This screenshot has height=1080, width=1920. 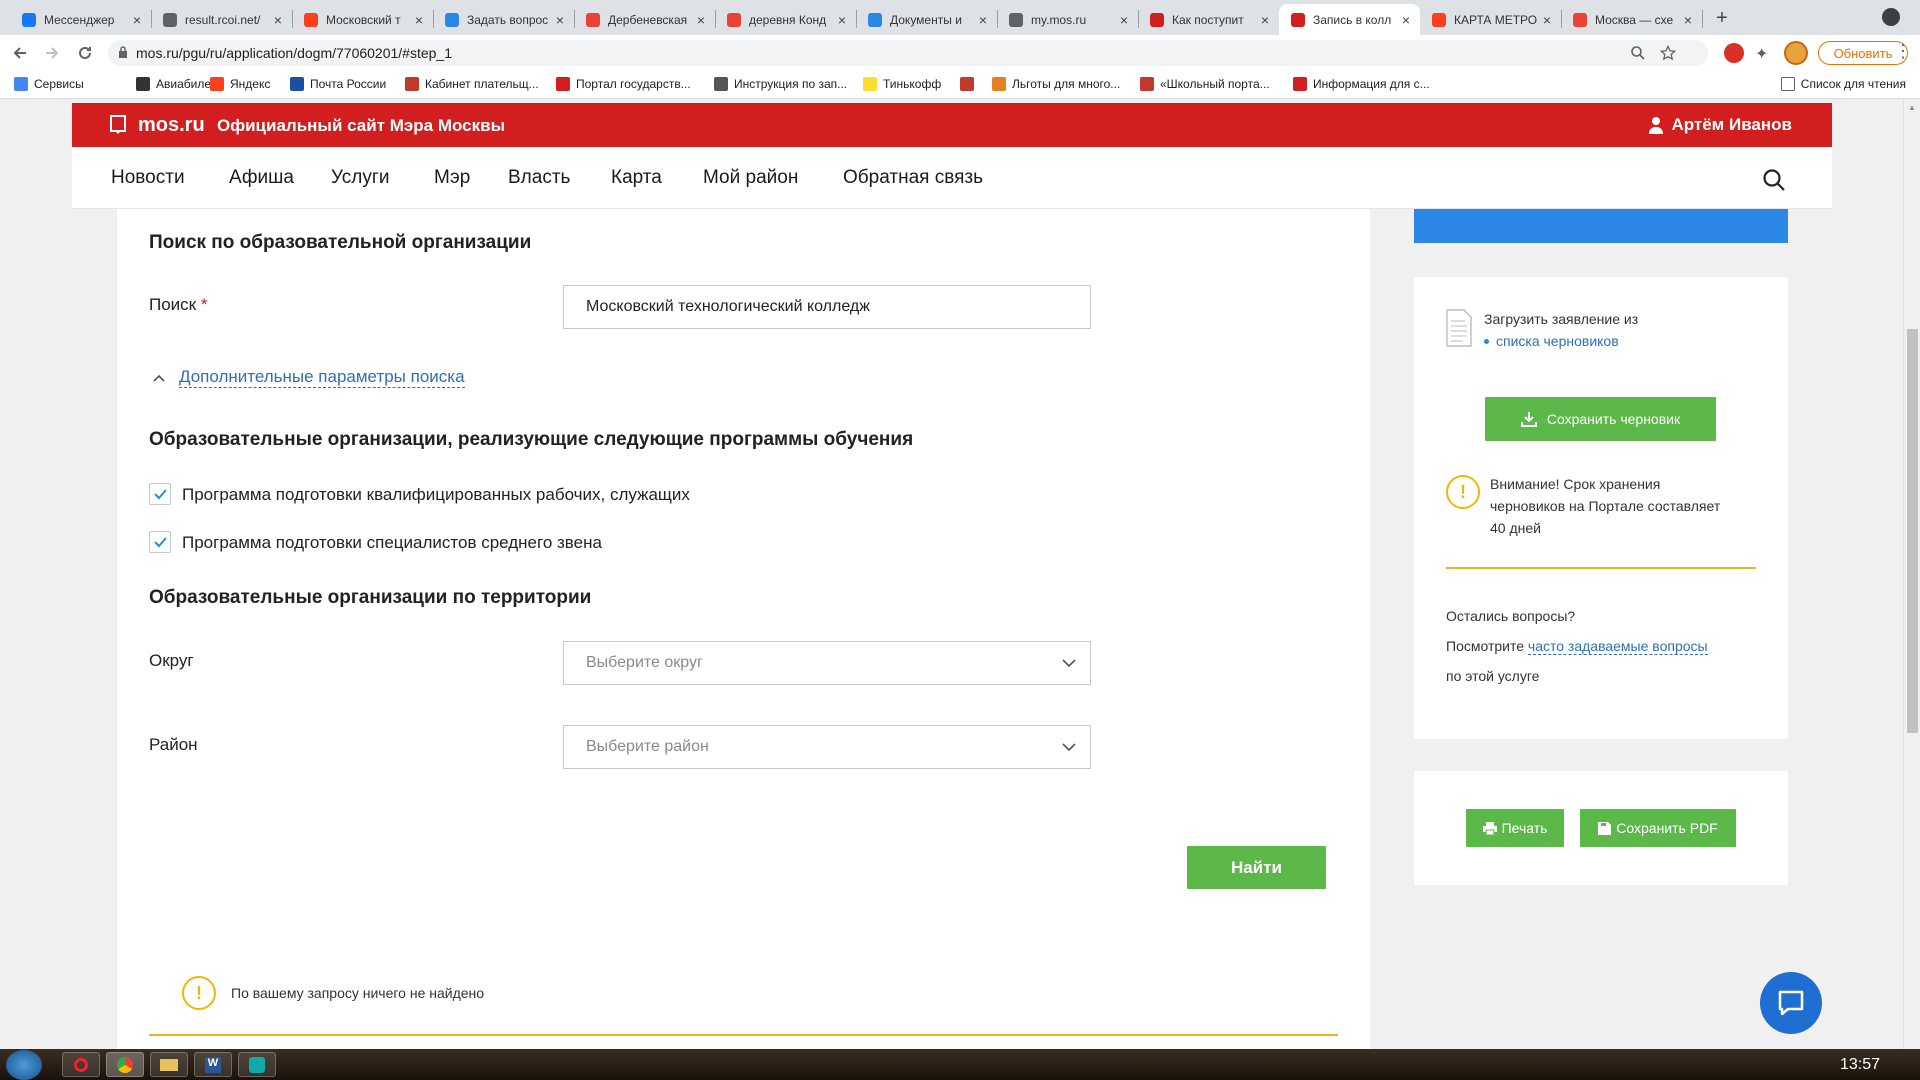 What do you see at coordinates (362, 19) in the screenshot?
I see `browser-tab: Московский т ×` at bounding box center [362, 19].